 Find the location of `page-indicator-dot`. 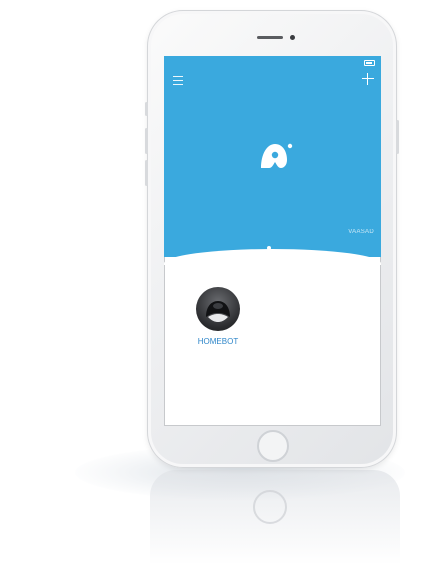

page-indicator-dot is located at coordinates (269, 248).